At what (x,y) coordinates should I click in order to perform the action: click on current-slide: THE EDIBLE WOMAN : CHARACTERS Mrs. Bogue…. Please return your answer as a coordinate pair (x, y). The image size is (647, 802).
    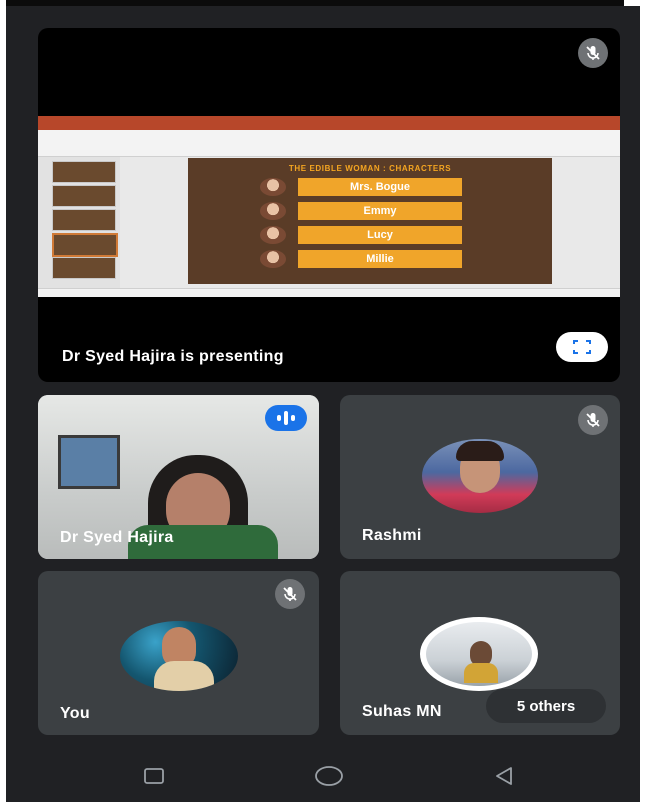
    Looking at the image, I should click on (370, 221).